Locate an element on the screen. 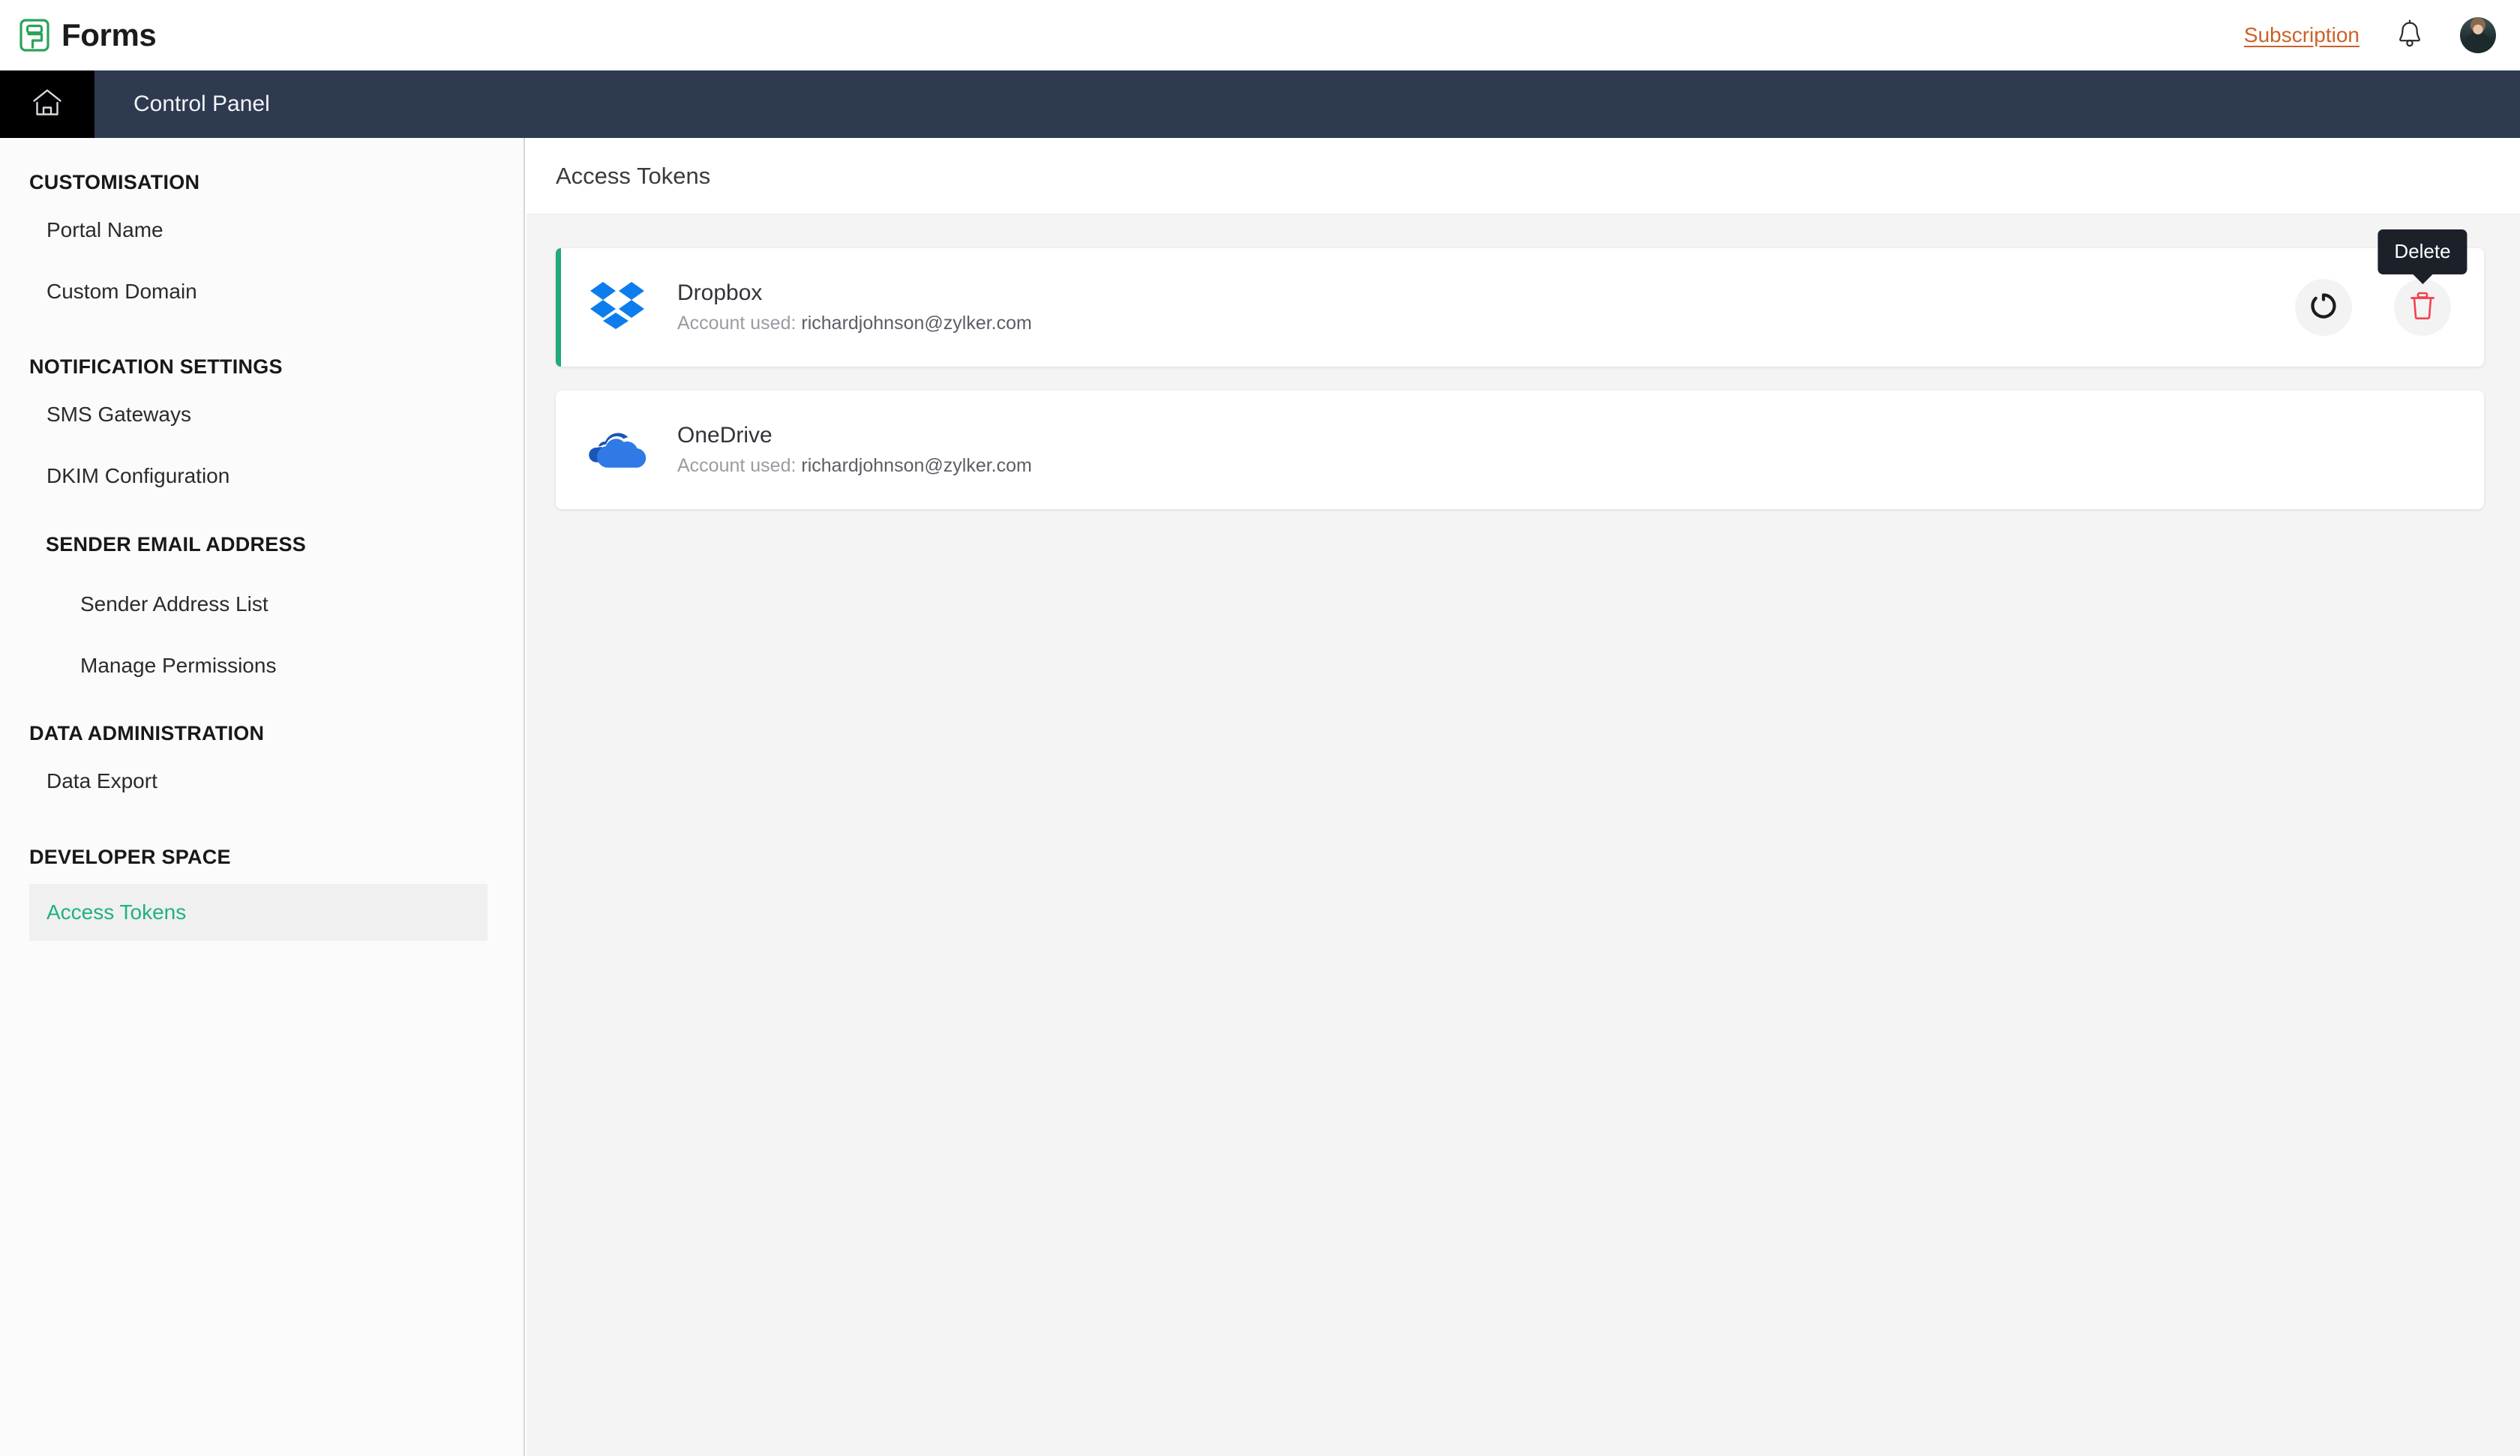 The width and height of the screenshot is (2520, 1456). card-account-onedrive: Account used: richardjohnson@zylker.com is located at coordinates (854, 466).